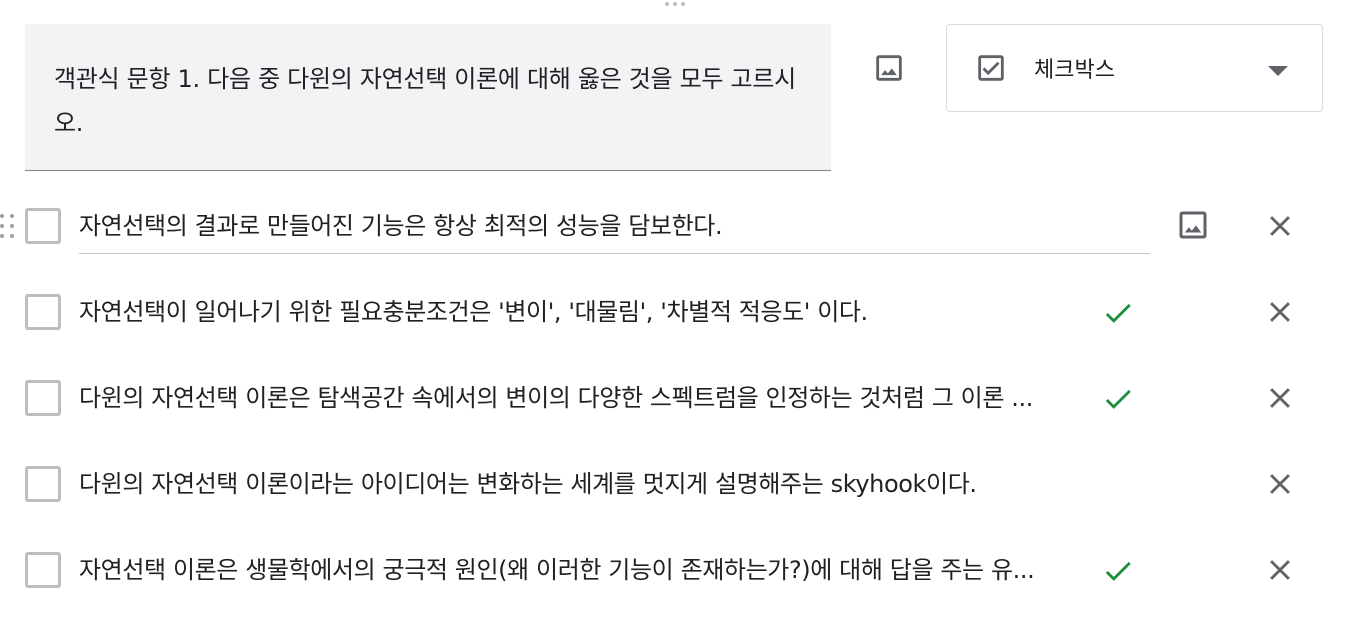 This screenshot has width=1346, height=618. What do you see at coordinates (614, 253) in the screenshot?
I see `option-input-underline` at bounding box center [614, 253].